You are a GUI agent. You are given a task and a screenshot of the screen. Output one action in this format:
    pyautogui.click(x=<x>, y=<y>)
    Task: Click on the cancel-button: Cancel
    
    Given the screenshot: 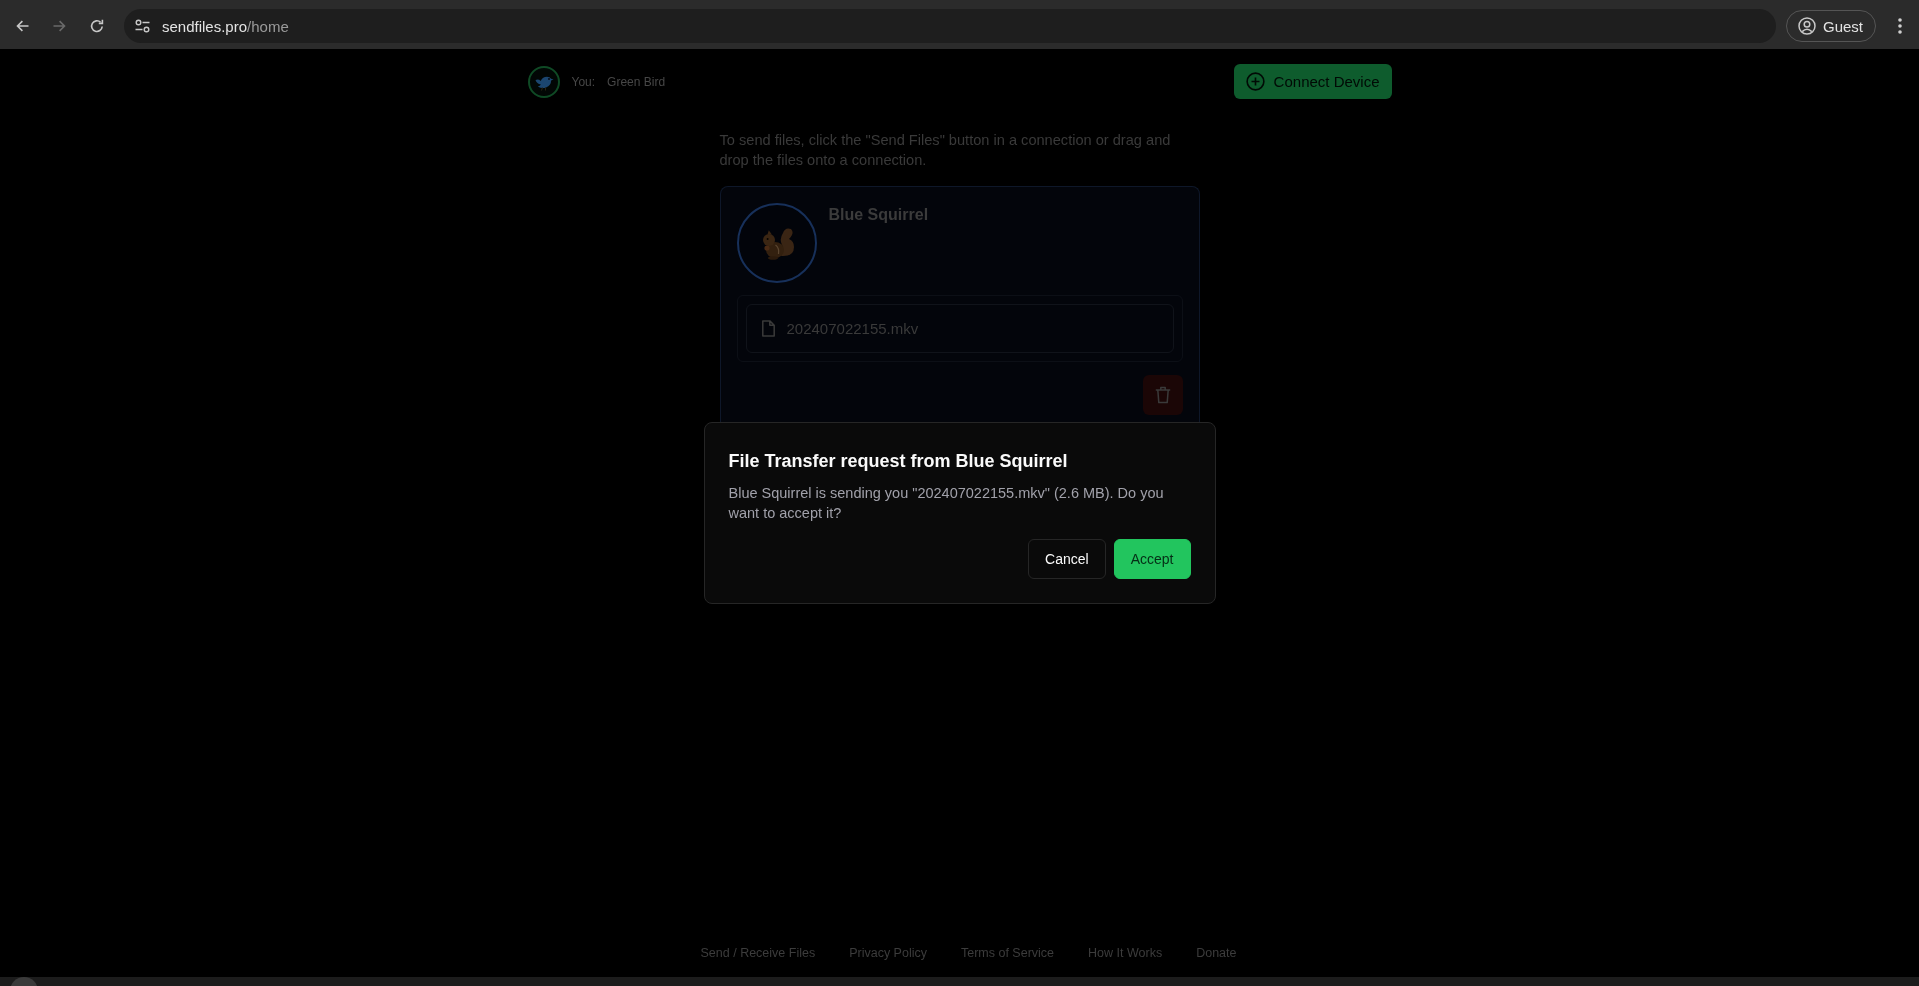 What is the action you would take?
    pyautogui.click(x=1067, y=559)
    